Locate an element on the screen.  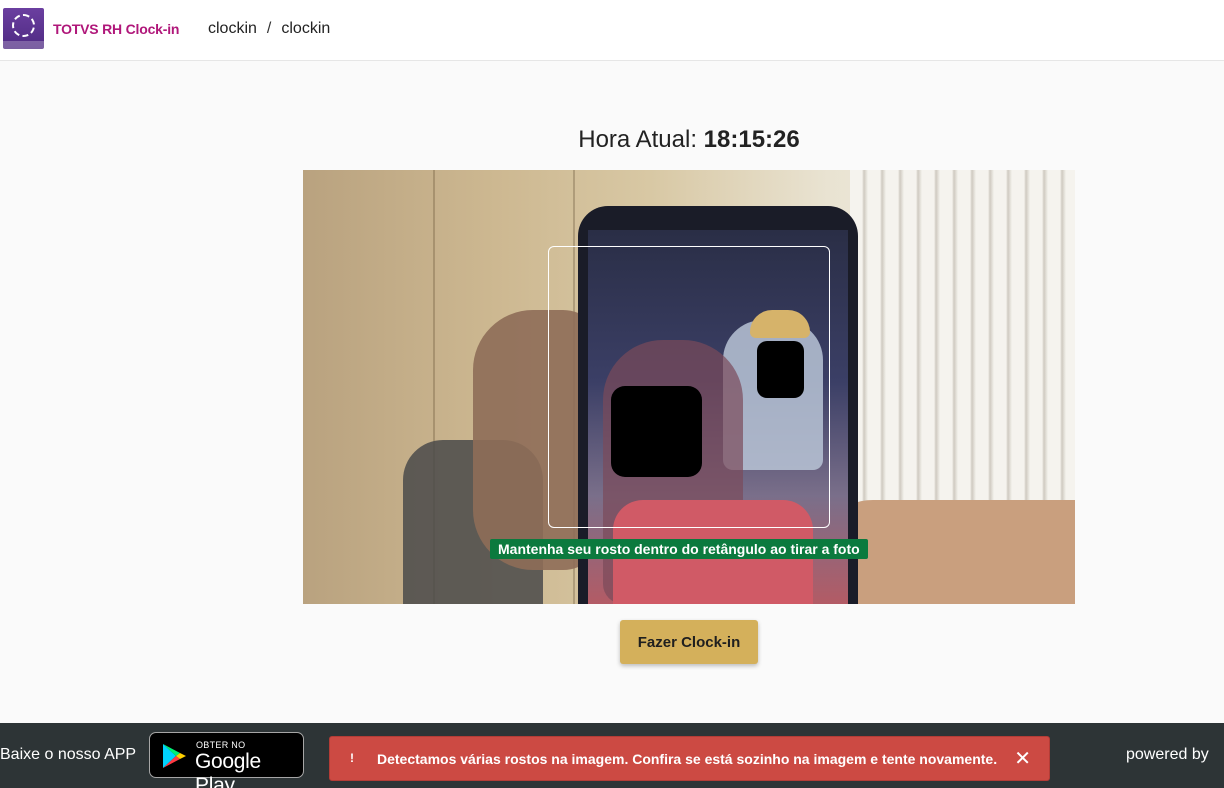
top-header: TOTVS RH Clock-in clockin / clockin is located at coordinates (612, 30).